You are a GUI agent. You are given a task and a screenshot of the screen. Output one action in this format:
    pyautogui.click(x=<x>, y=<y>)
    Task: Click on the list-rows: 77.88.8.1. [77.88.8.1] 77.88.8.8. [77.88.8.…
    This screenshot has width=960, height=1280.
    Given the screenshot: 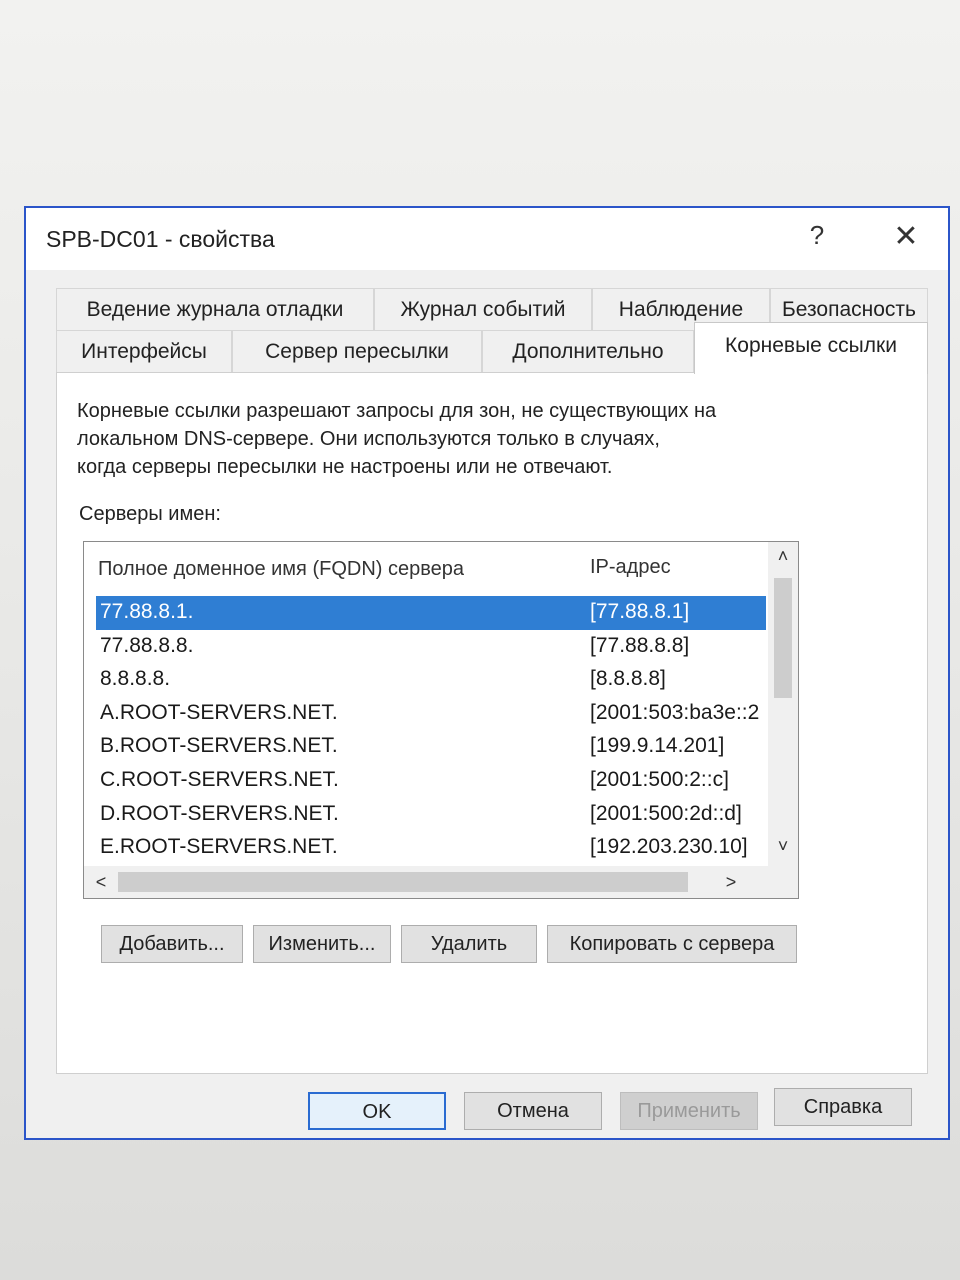 What is the action you would take?
    pyautogui.click(x=431, y=730)
    